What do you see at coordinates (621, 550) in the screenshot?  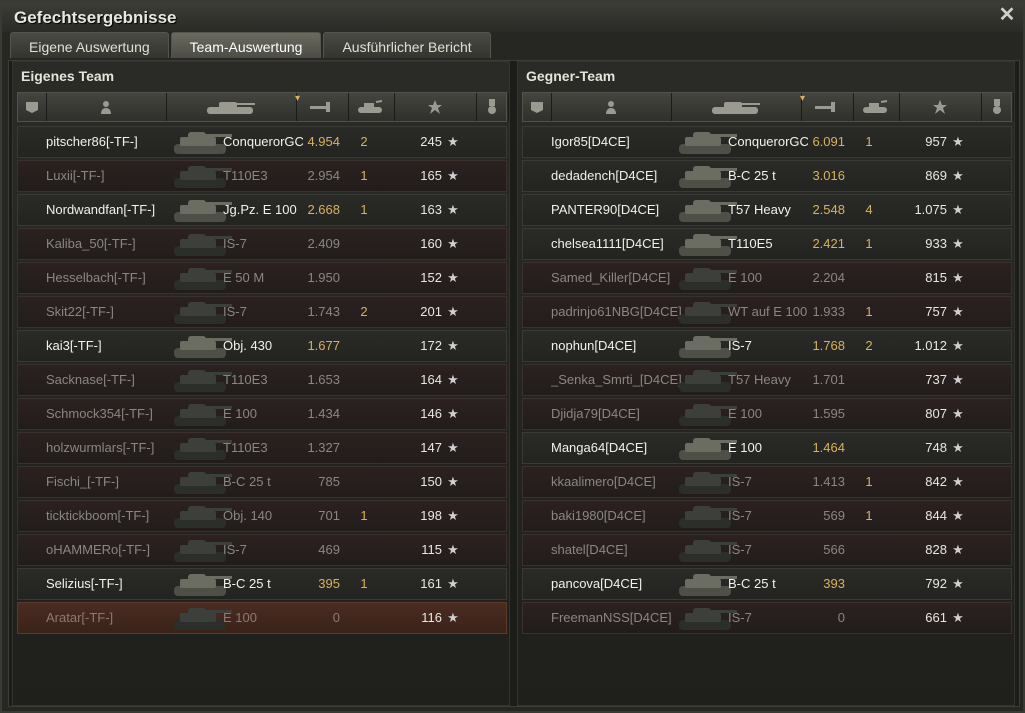 I see `player-name: shatel[D4CE]` at bounding box center [621, 550].